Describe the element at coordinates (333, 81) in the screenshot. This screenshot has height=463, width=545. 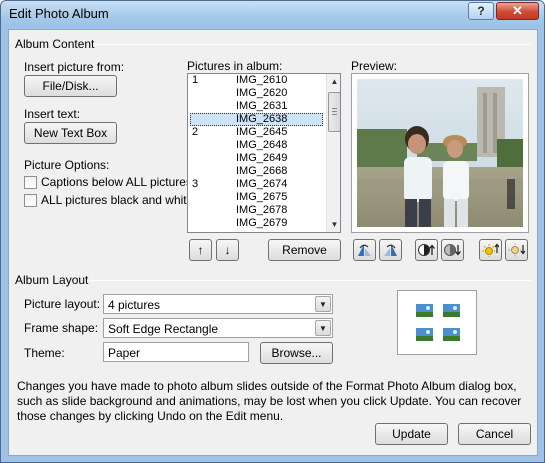
I see `scroll-up-arrow-icon: ▲` at that location.